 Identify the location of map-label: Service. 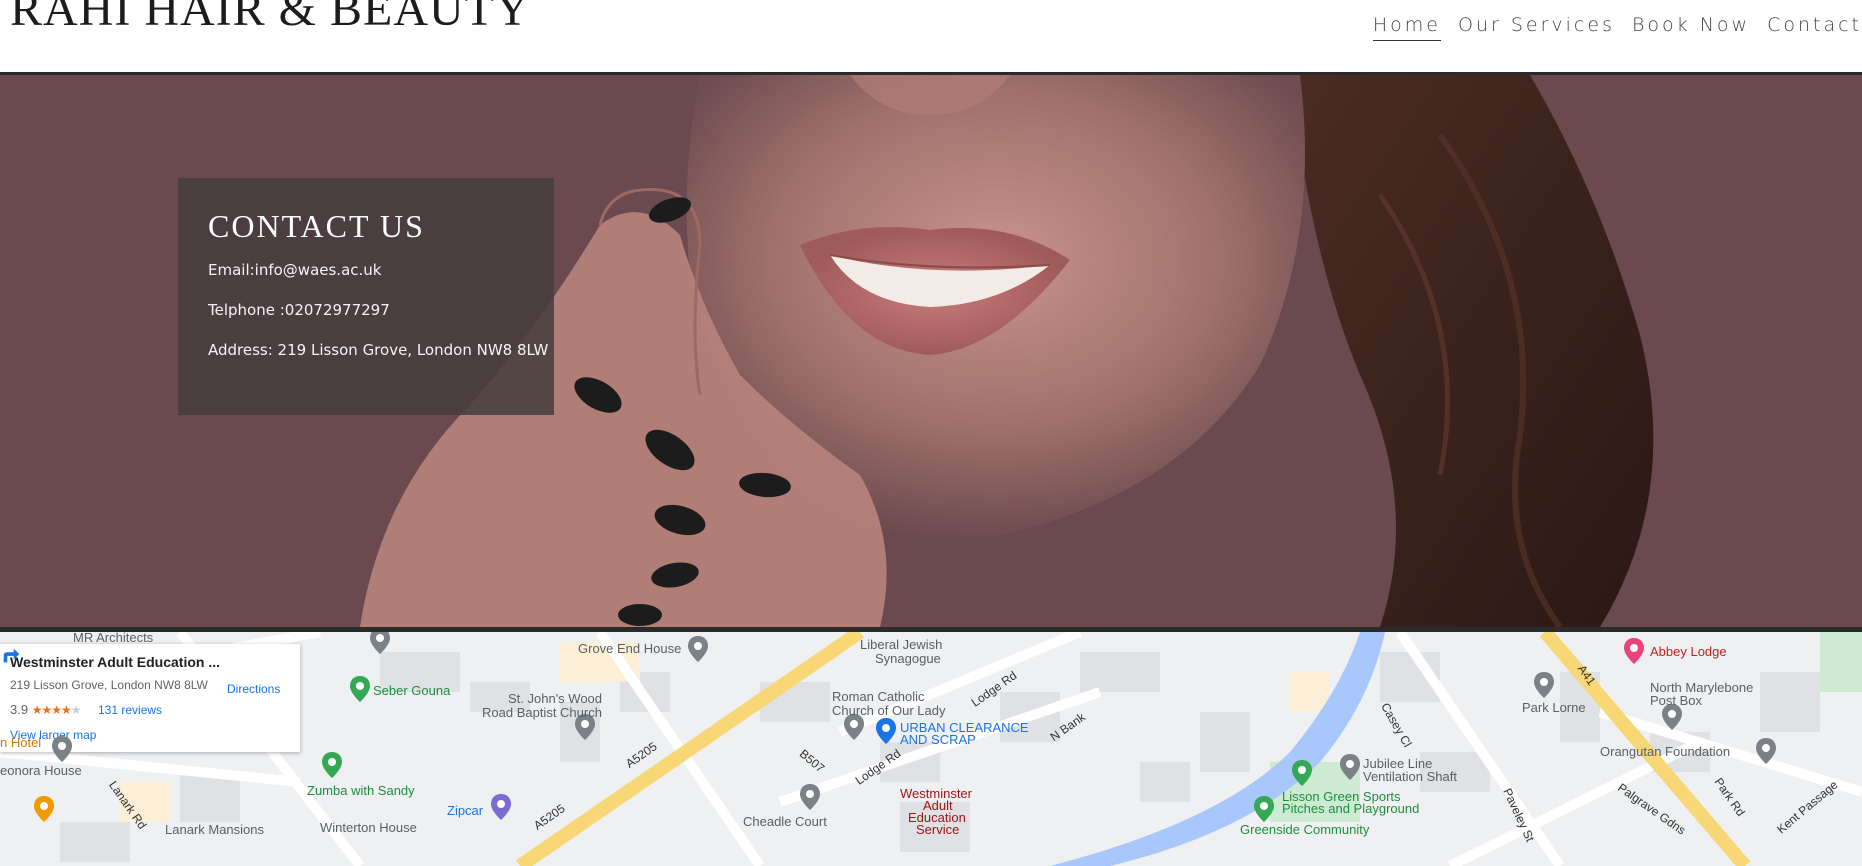
(937, 829).